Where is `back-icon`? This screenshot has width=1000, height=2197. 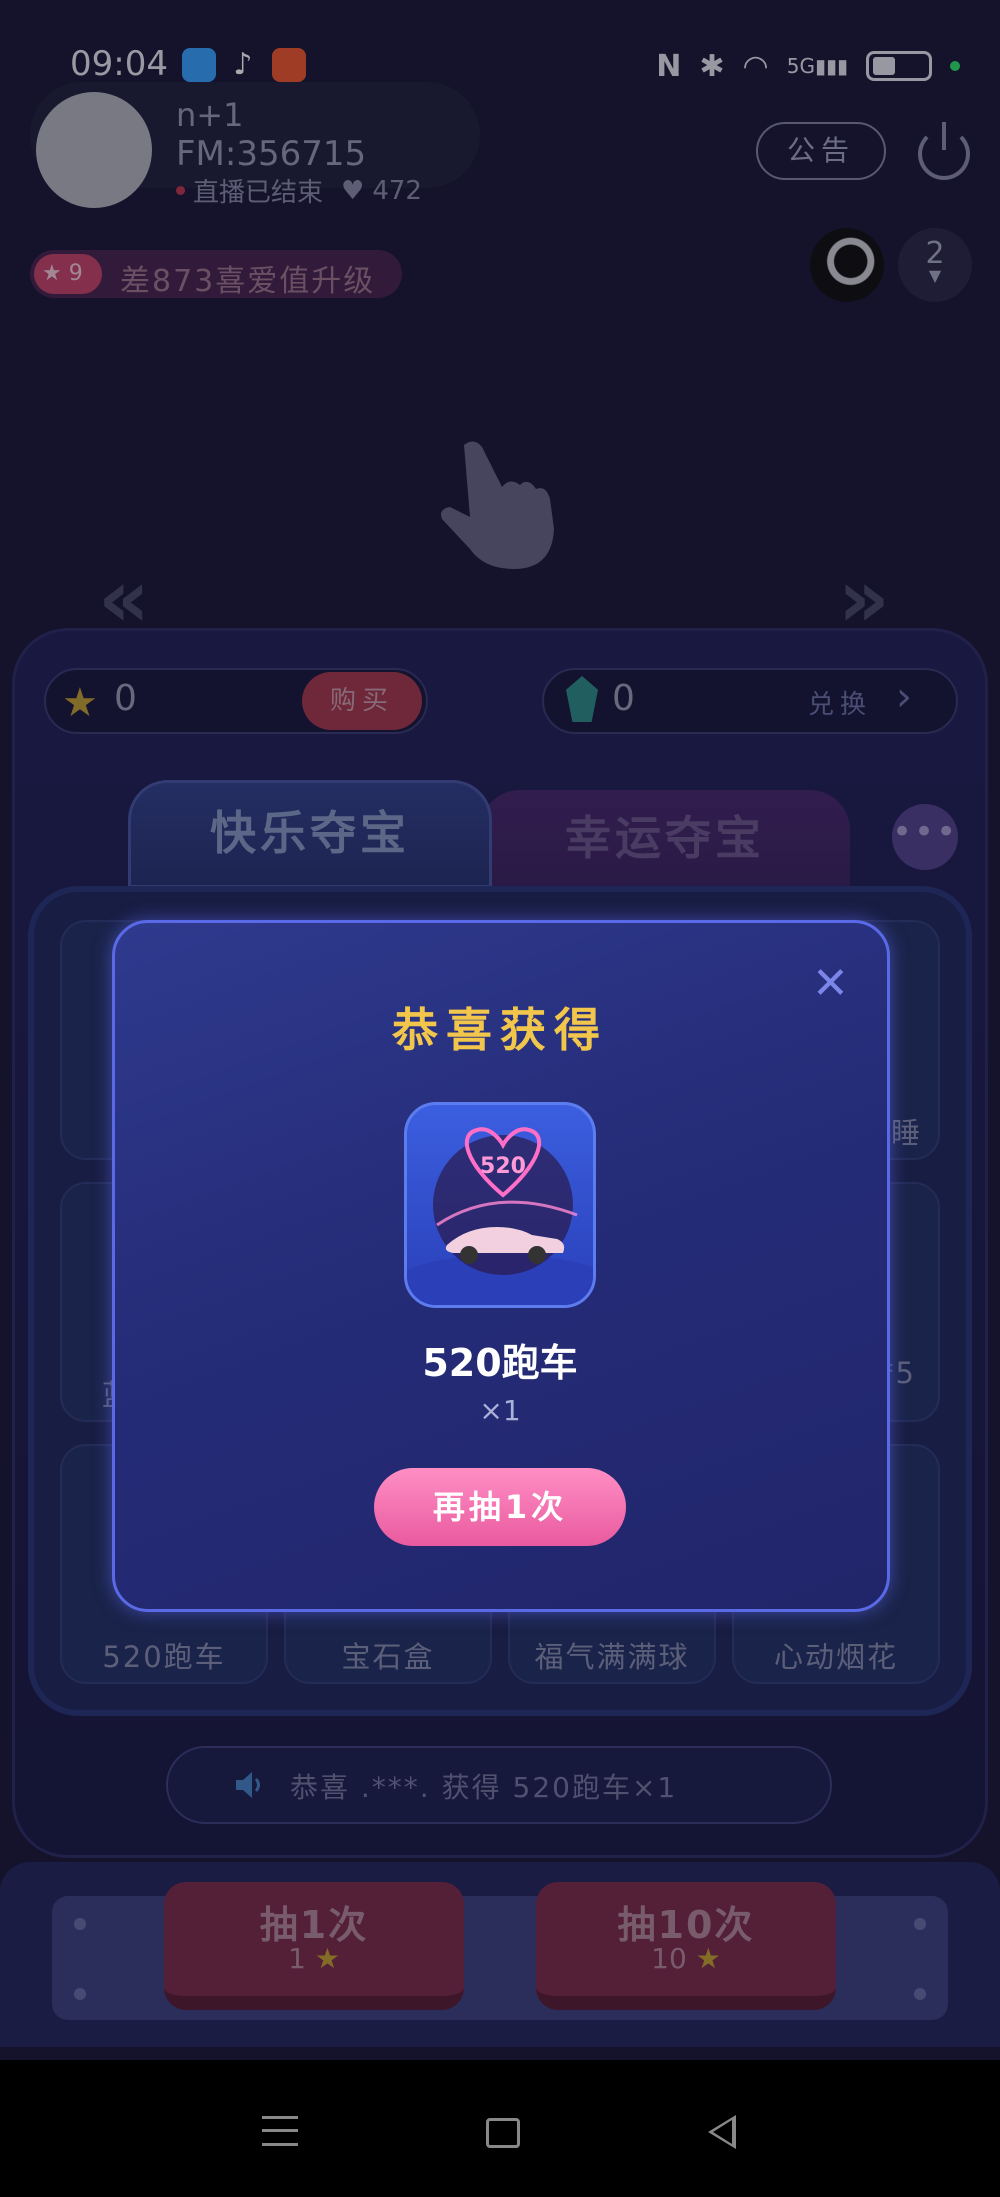 back-icon is located at coordinates (722, 2132).